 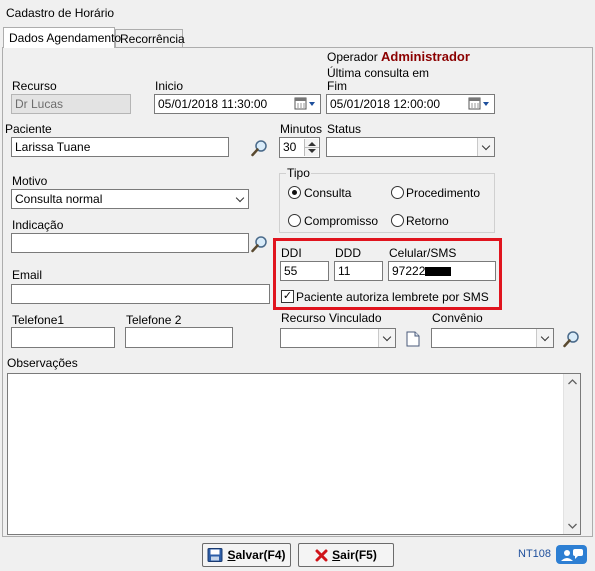 What do you see at coordinates (535, 554) in the screenshot?
I see `version-code: NT108` at bounding box center [535, 554].